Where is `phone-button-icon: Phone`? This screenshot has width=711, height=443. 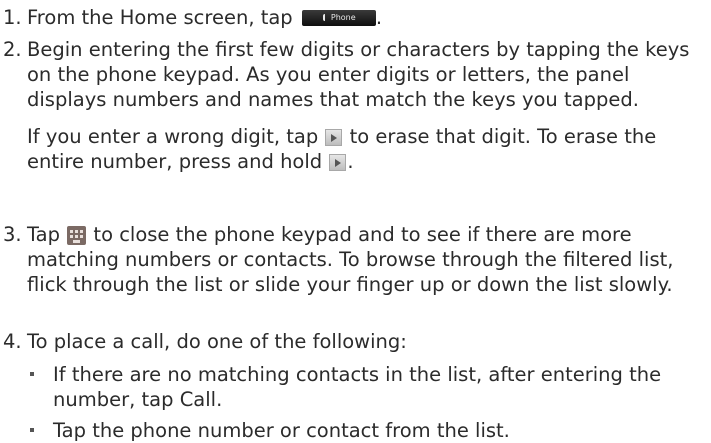 phone-button-icon: Phone is located at coordinates (338, 18).